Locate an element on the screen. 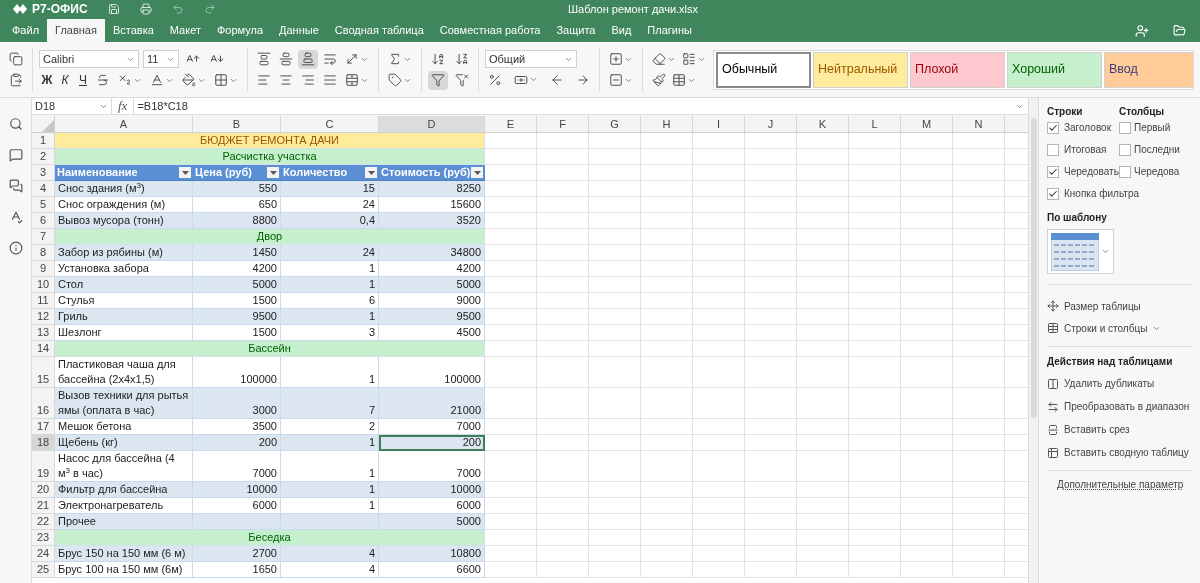  cell-name-field: D18 is located at coordinates (72, 106).